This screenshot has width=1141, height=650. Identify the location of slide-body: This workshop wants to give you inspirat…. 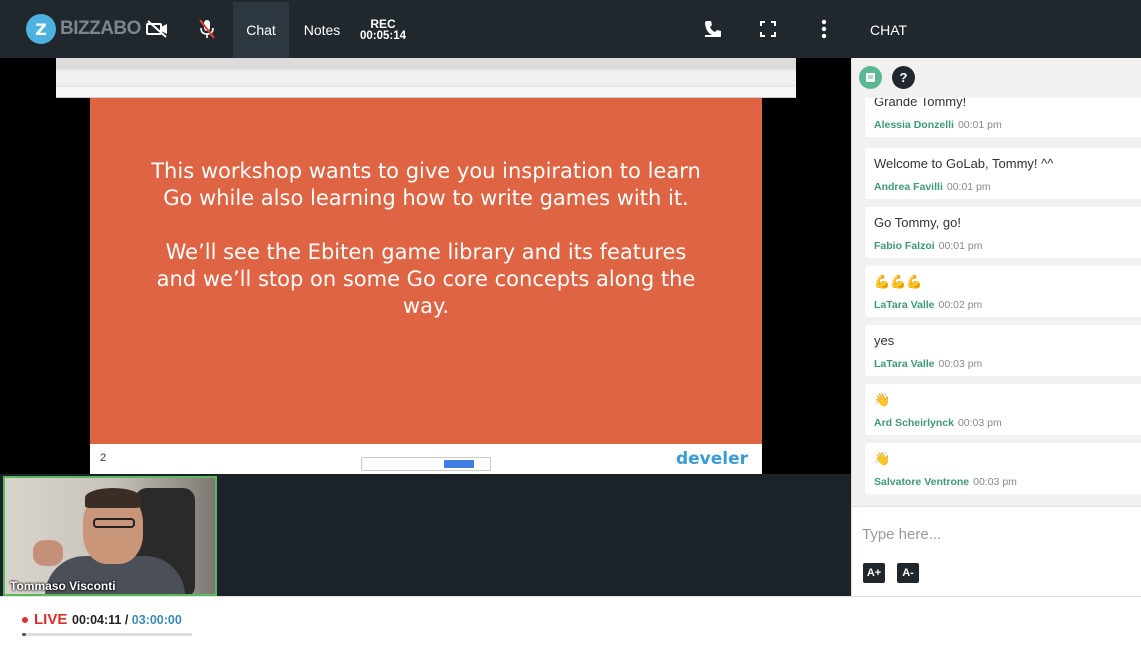
(426, 252).